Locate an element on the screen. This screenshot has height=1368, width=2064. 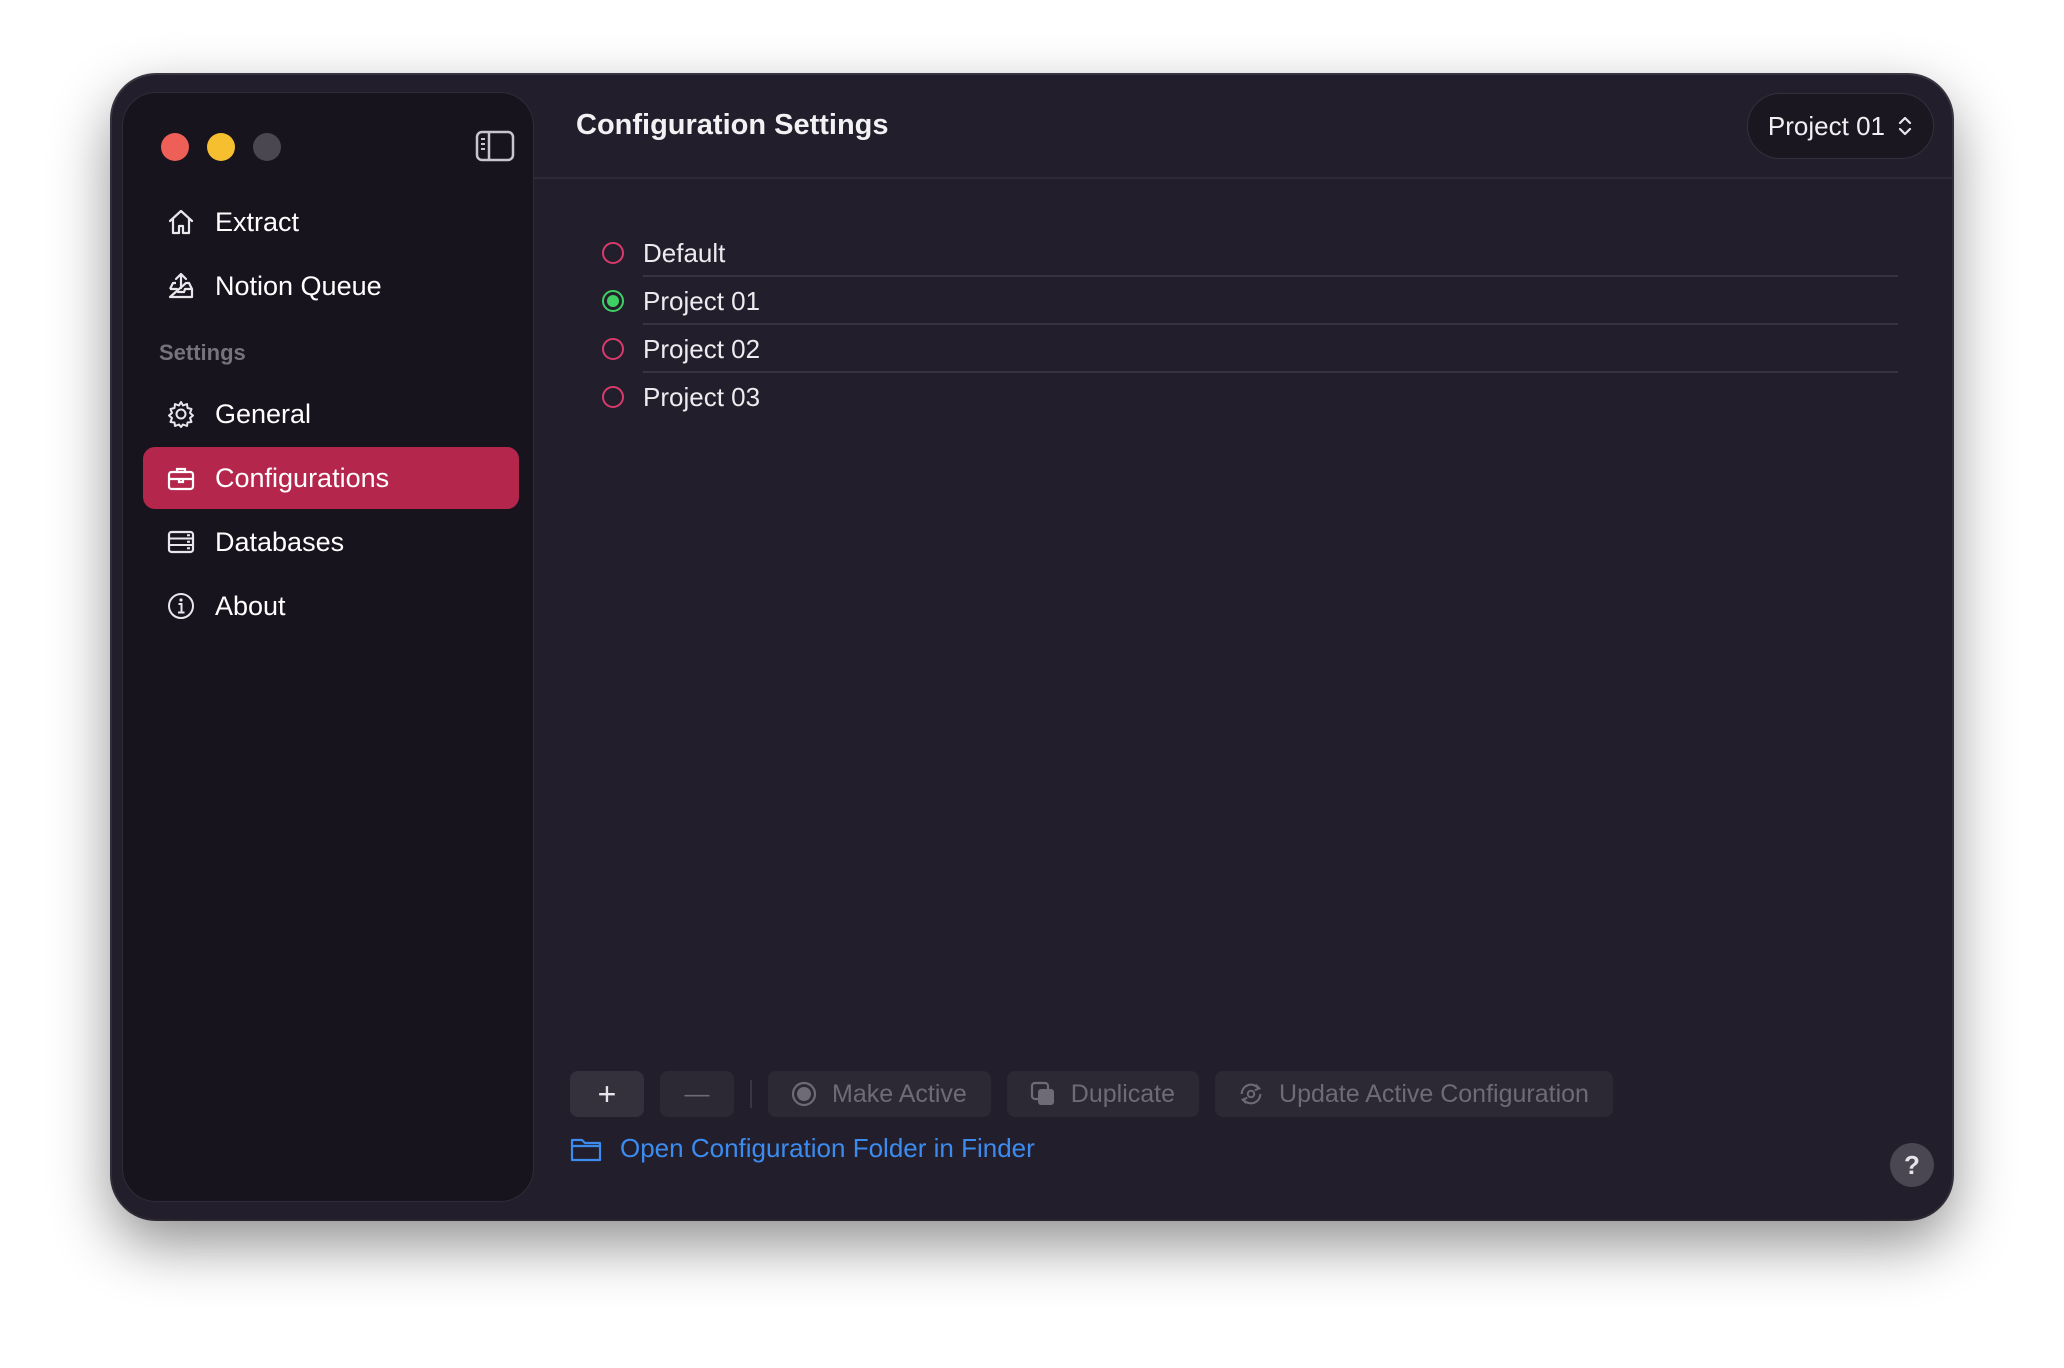
duplicate-button: Duplicate is located at coordinates (1103, 1094).